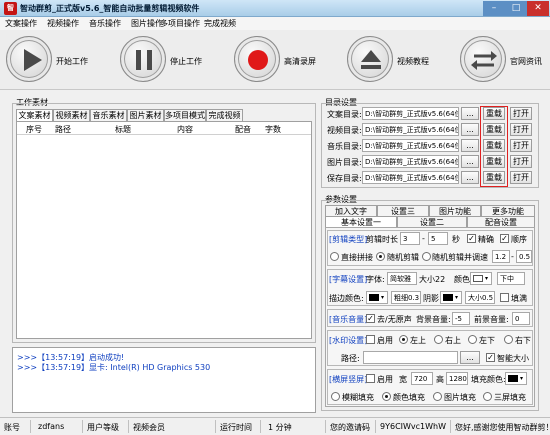  What do you see at coordinates (422, 378) in the screenshot?
I see `width-input: 720` at bounding box center [422, 378].